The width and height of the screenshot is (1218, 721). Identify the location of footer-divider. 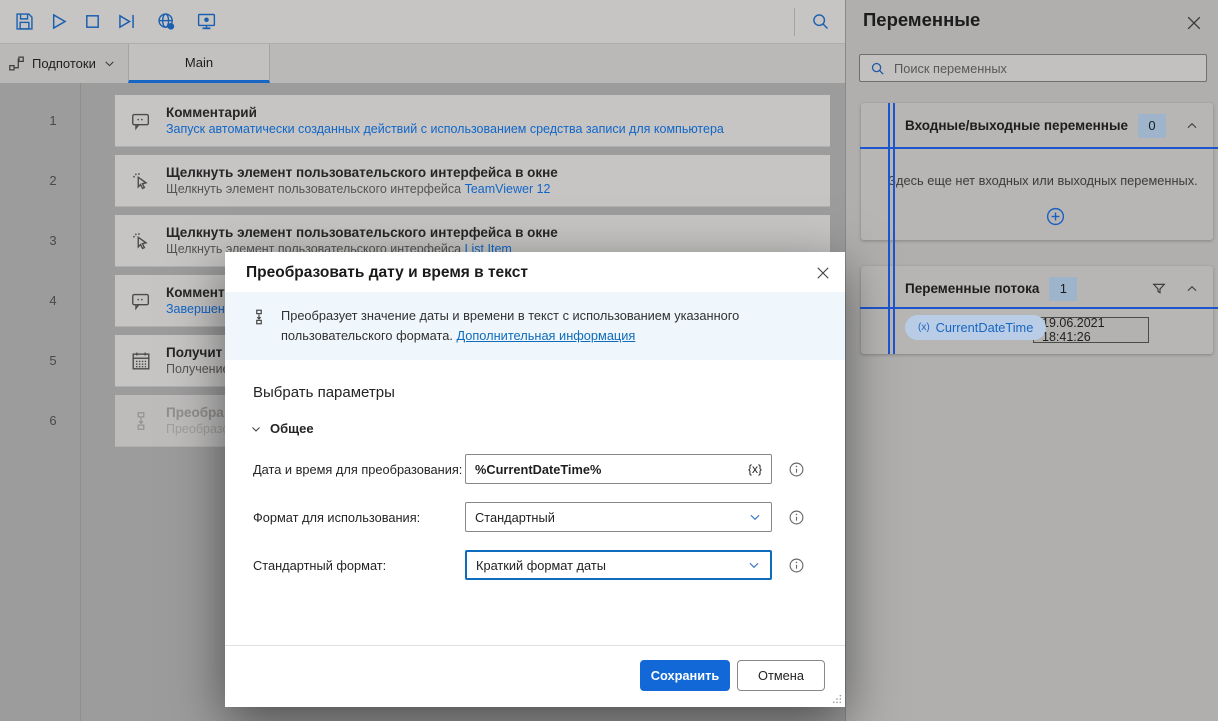
(535, 645).